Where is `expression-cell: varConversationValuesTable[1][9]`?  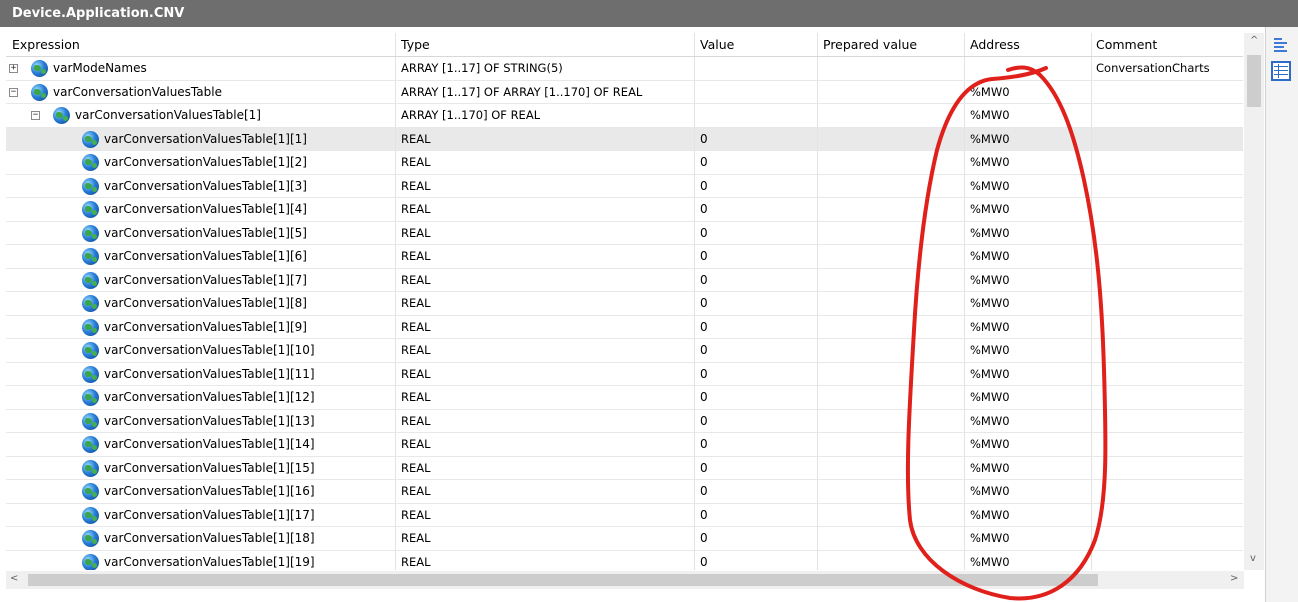
expression-cell: varConversationValuesTable[1][9] is located at coordinates (201, 326).